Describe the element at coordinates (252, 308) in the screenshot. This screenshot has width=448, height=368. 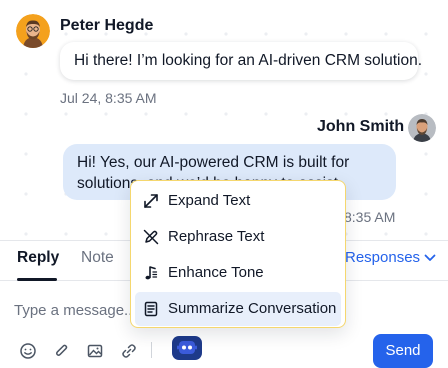
I see `menu-item-label: Summarize Conversation` at that location.